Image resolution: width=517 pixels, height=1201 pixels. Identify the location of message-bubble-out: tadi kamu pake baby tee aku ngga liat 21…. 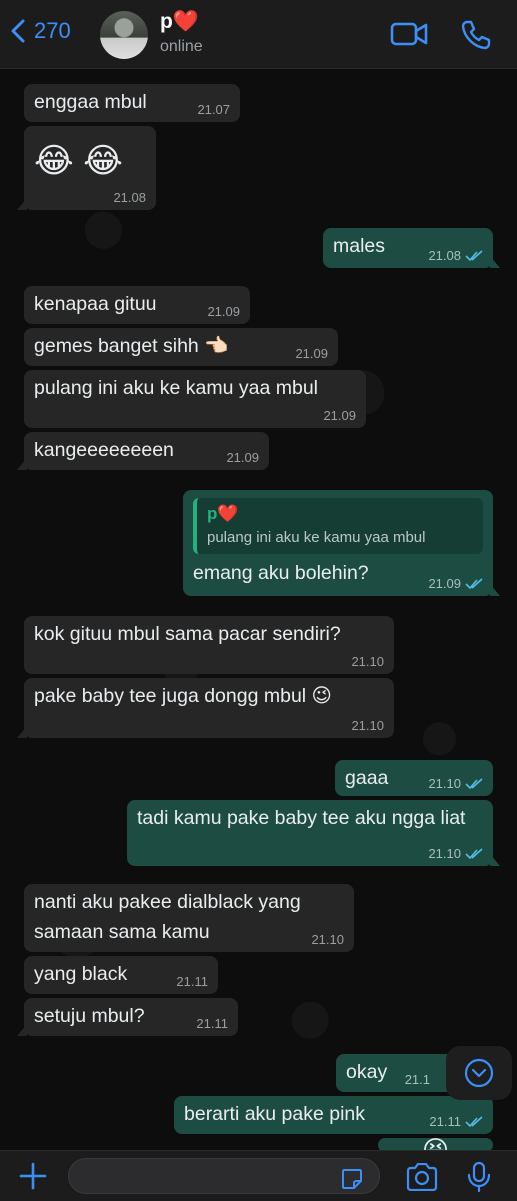
(313, 833).